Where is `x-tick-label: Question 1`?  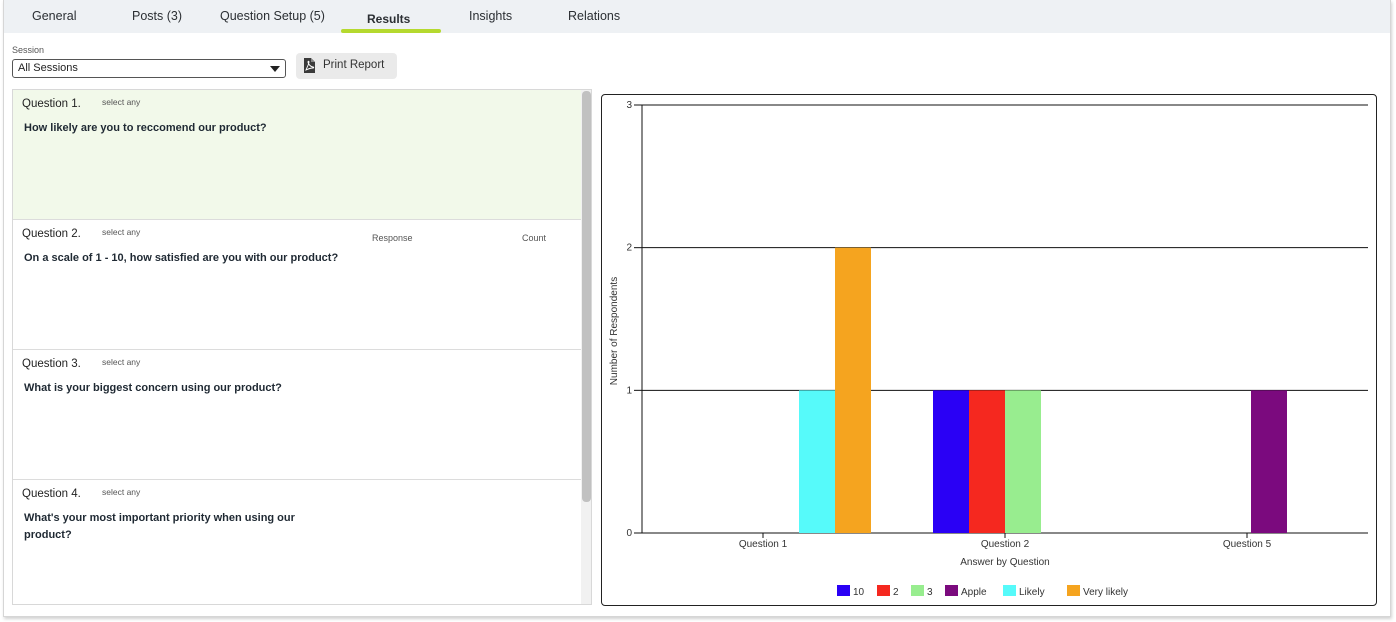
x-tick-label: Question 1 is located at coordinates (763, 544).